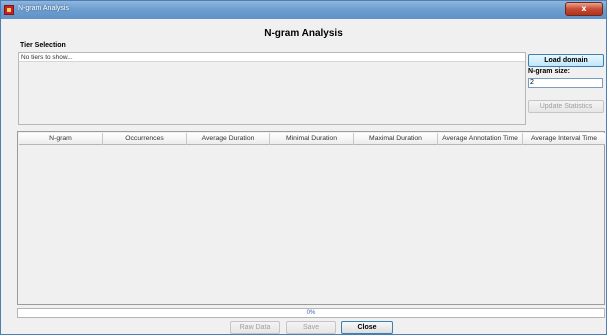 This screenshot has width=607, height=335. Describe the element at coordinates (43, 8) in the screenshot. I see `window-title: N-gram Analysis` at that location.